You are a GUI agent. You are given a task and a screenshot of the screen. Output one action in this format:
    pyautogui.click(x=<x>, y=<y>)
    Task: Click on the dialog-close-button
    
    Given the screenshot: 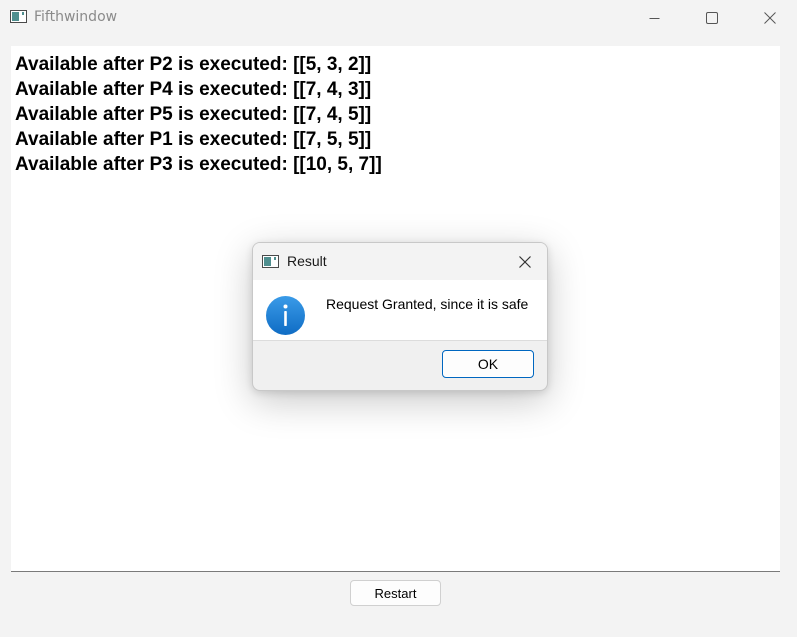 What is the action you would take?
    pyautogui.click(x=525, y=262)
    